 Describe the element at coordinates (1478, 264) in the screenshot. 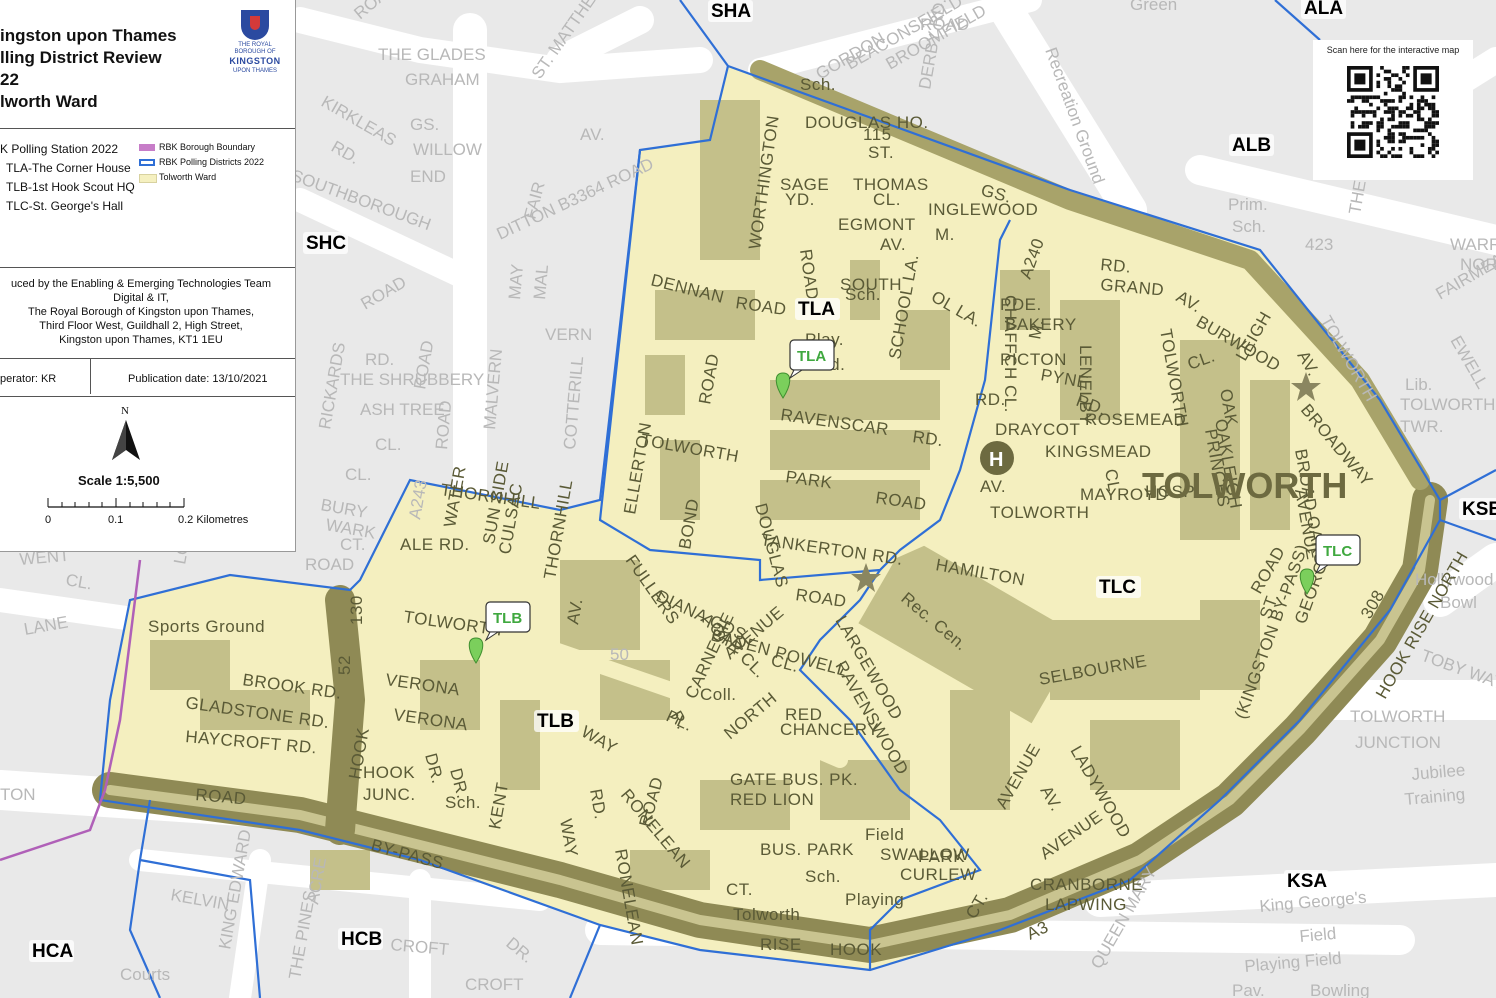

I see `street-label: NORTH` at that location.